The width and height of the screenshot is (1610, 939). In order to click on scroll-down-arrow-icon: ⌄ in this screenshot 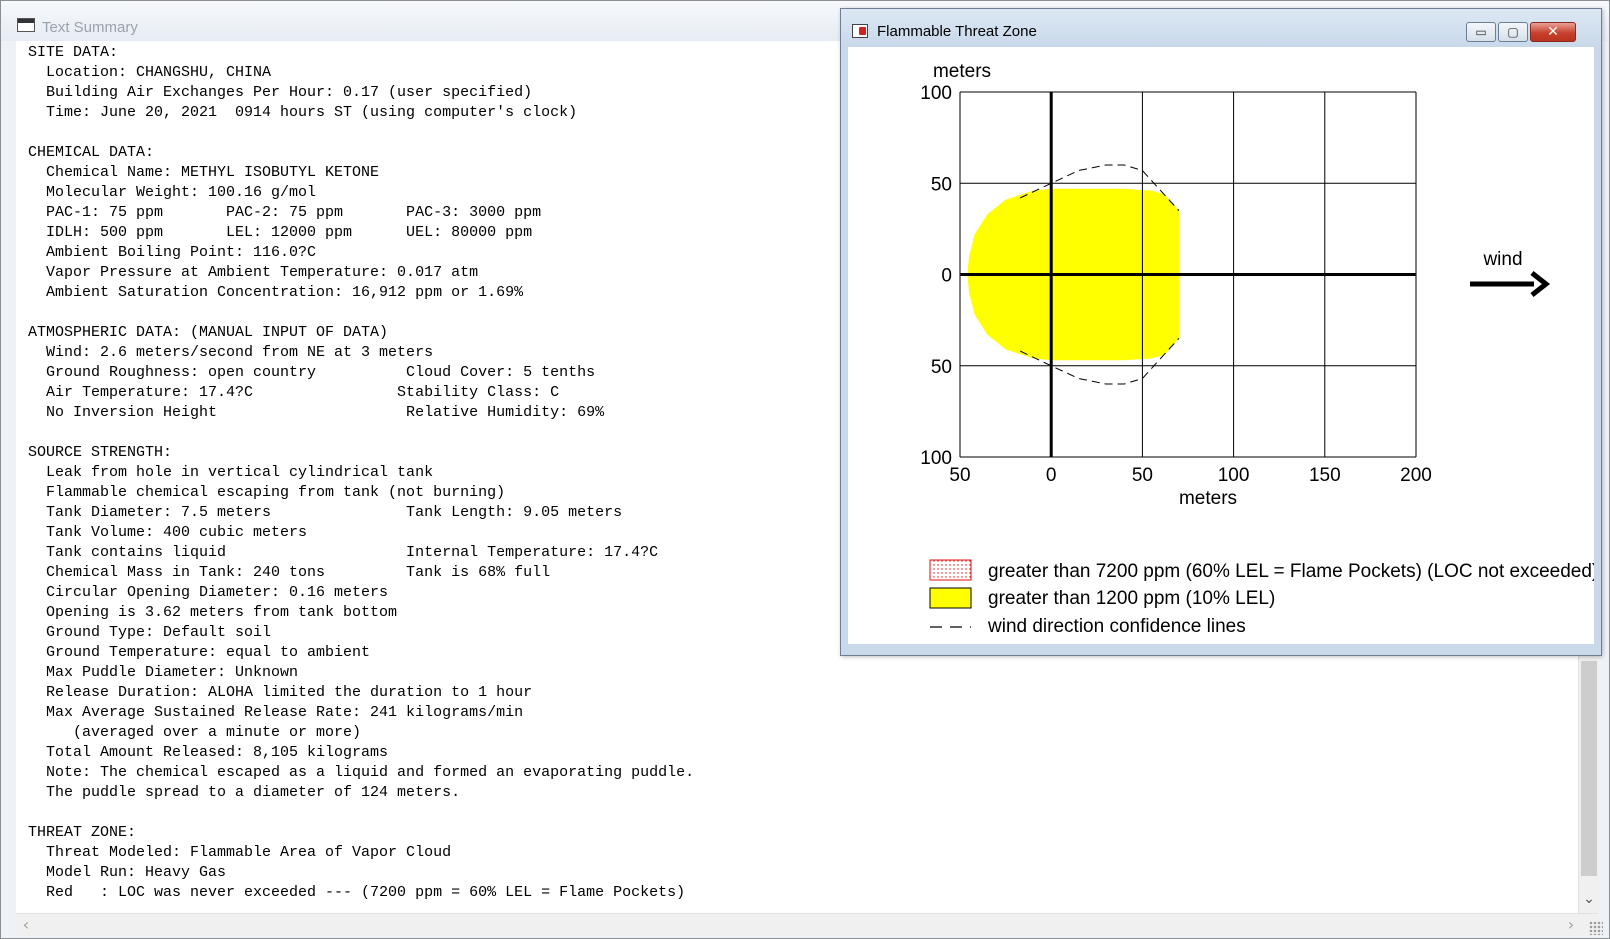, I will do `click(1589, 899)`.